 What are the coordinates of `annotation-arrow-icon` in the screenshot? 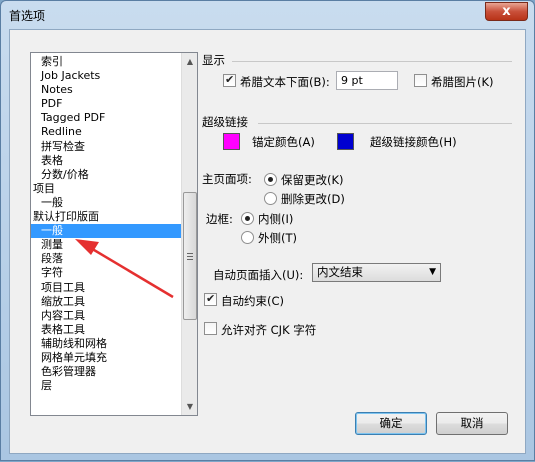 It's located at (124, 269).